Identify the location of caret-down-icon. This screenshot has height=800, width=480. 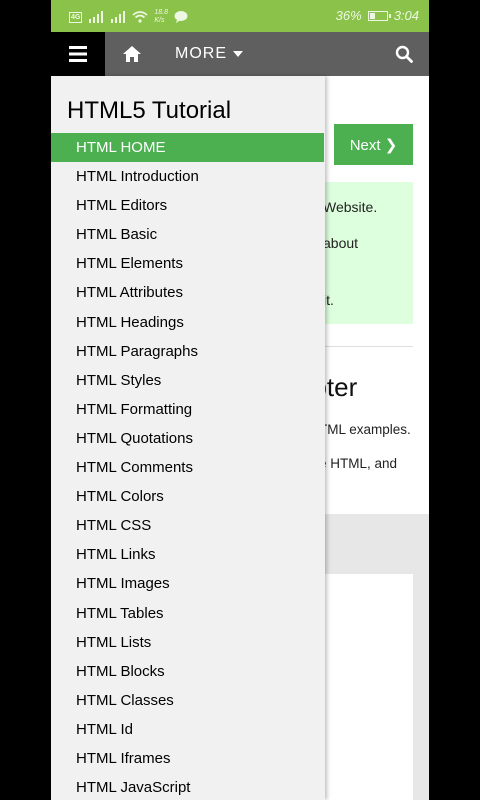
(238, 54).